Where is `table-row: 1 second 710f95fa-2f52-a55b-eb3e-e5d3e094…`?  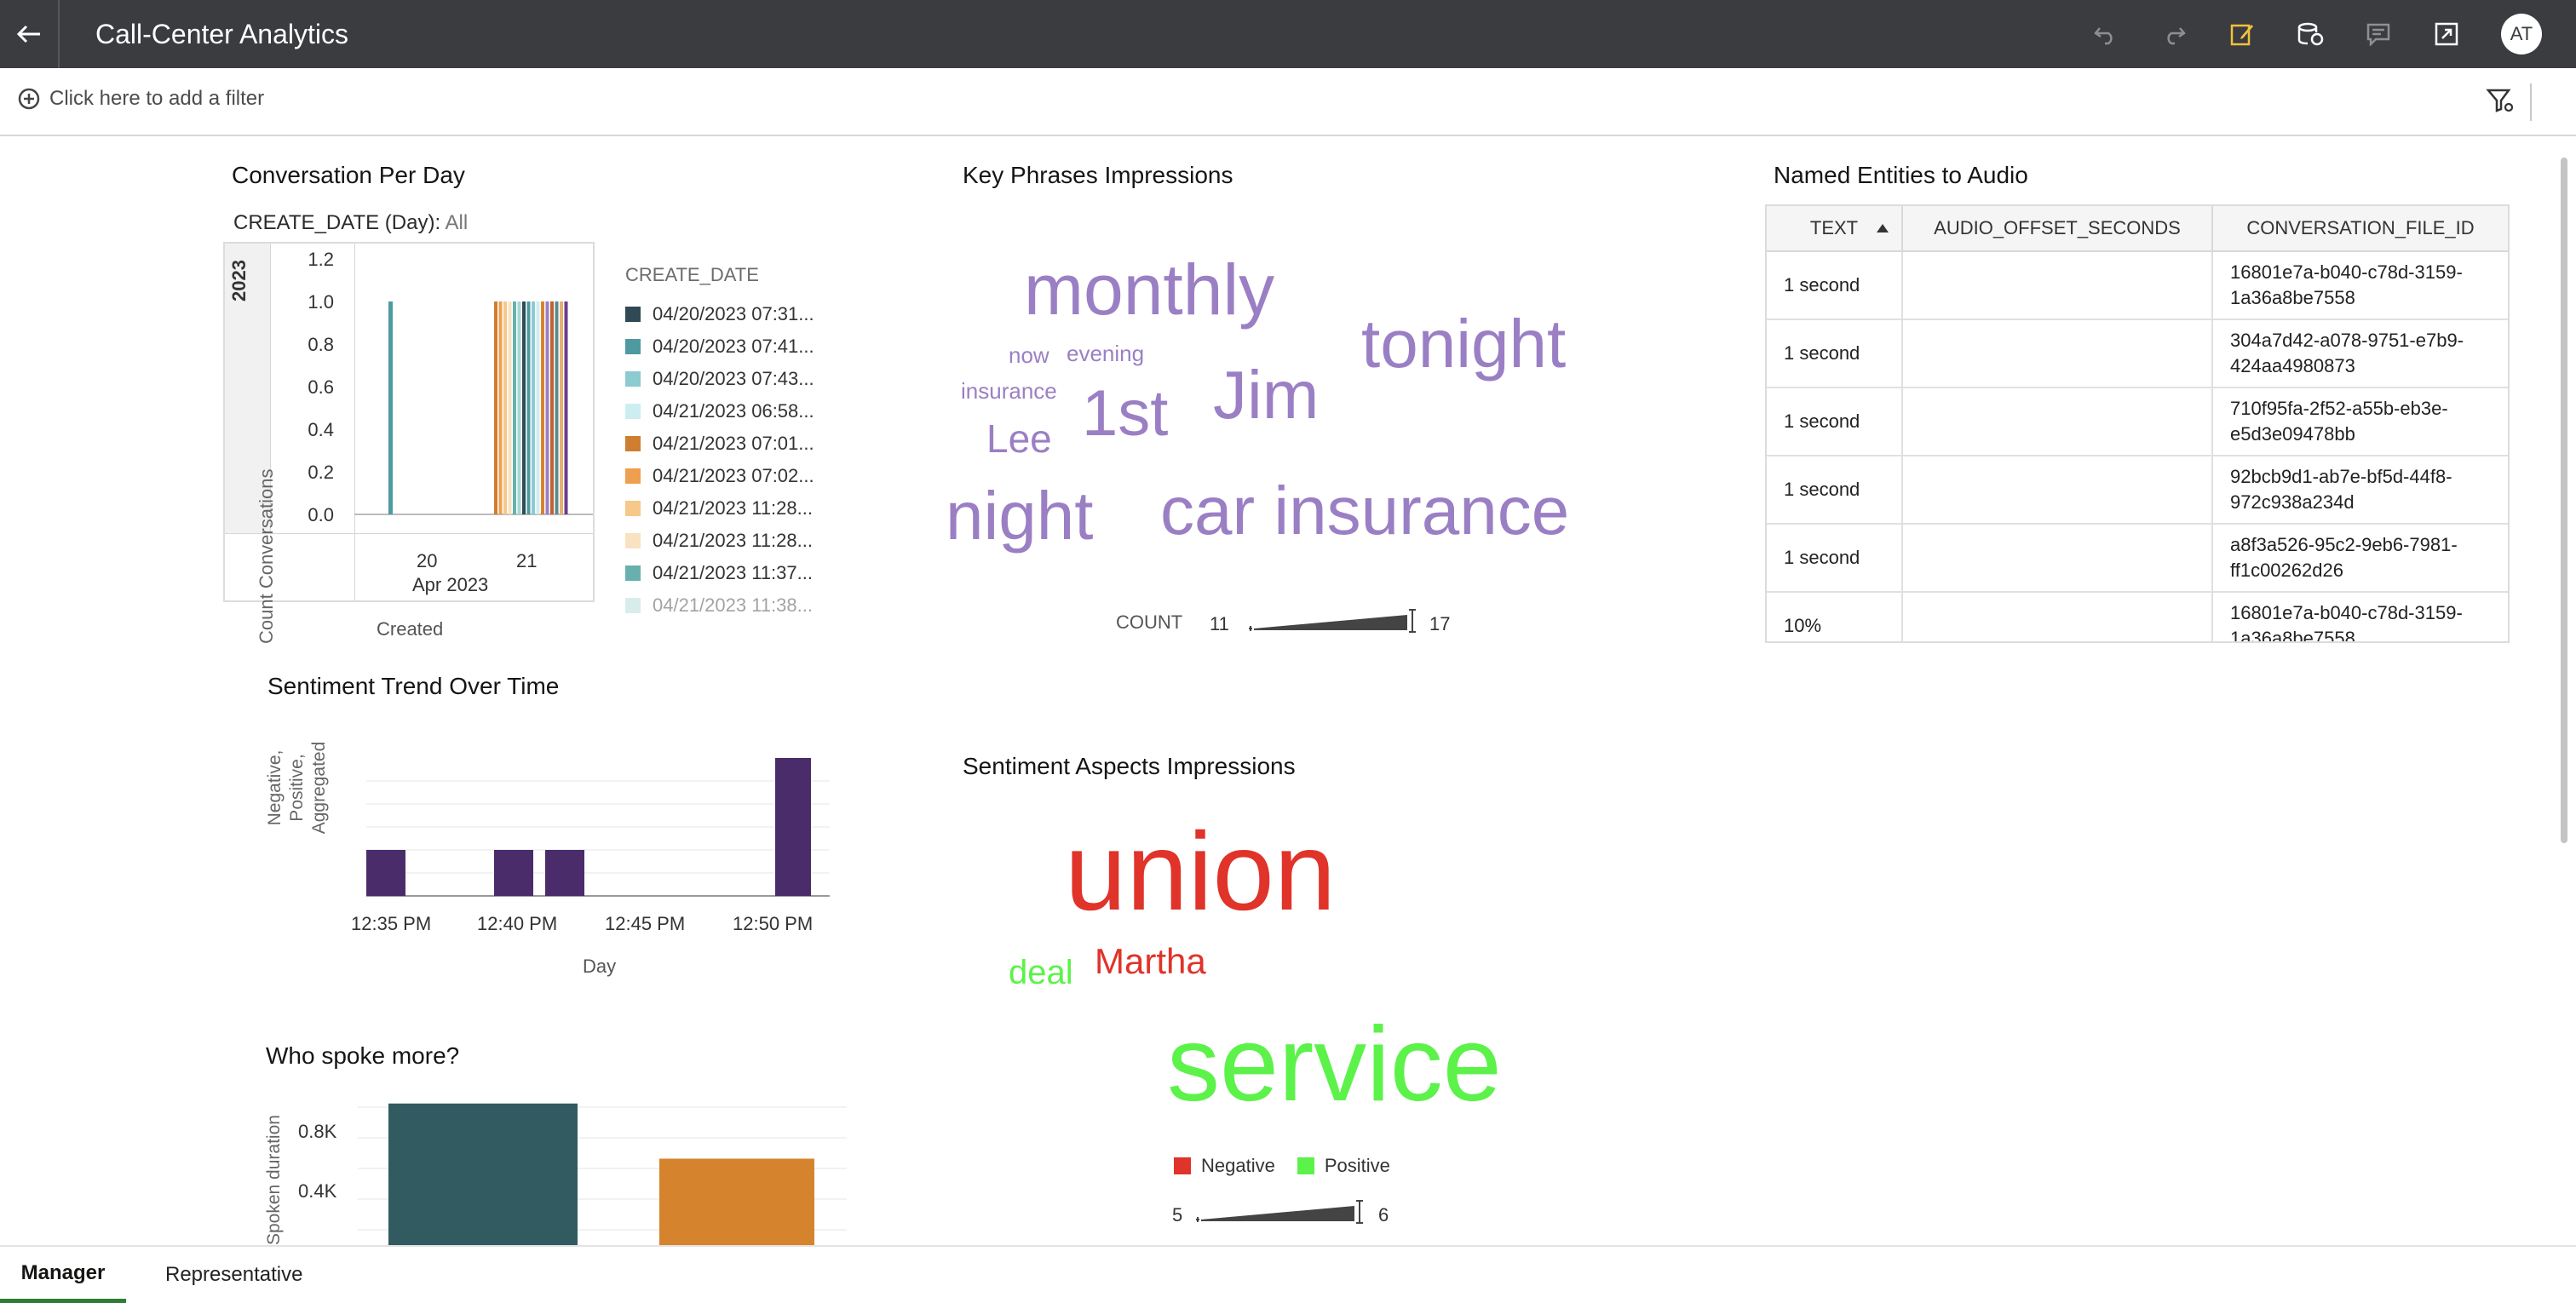
table-row: 1 second 710f95fa-2f52-a55b-eb3e-e5d3e094… is located at coordinates (2138, 422).